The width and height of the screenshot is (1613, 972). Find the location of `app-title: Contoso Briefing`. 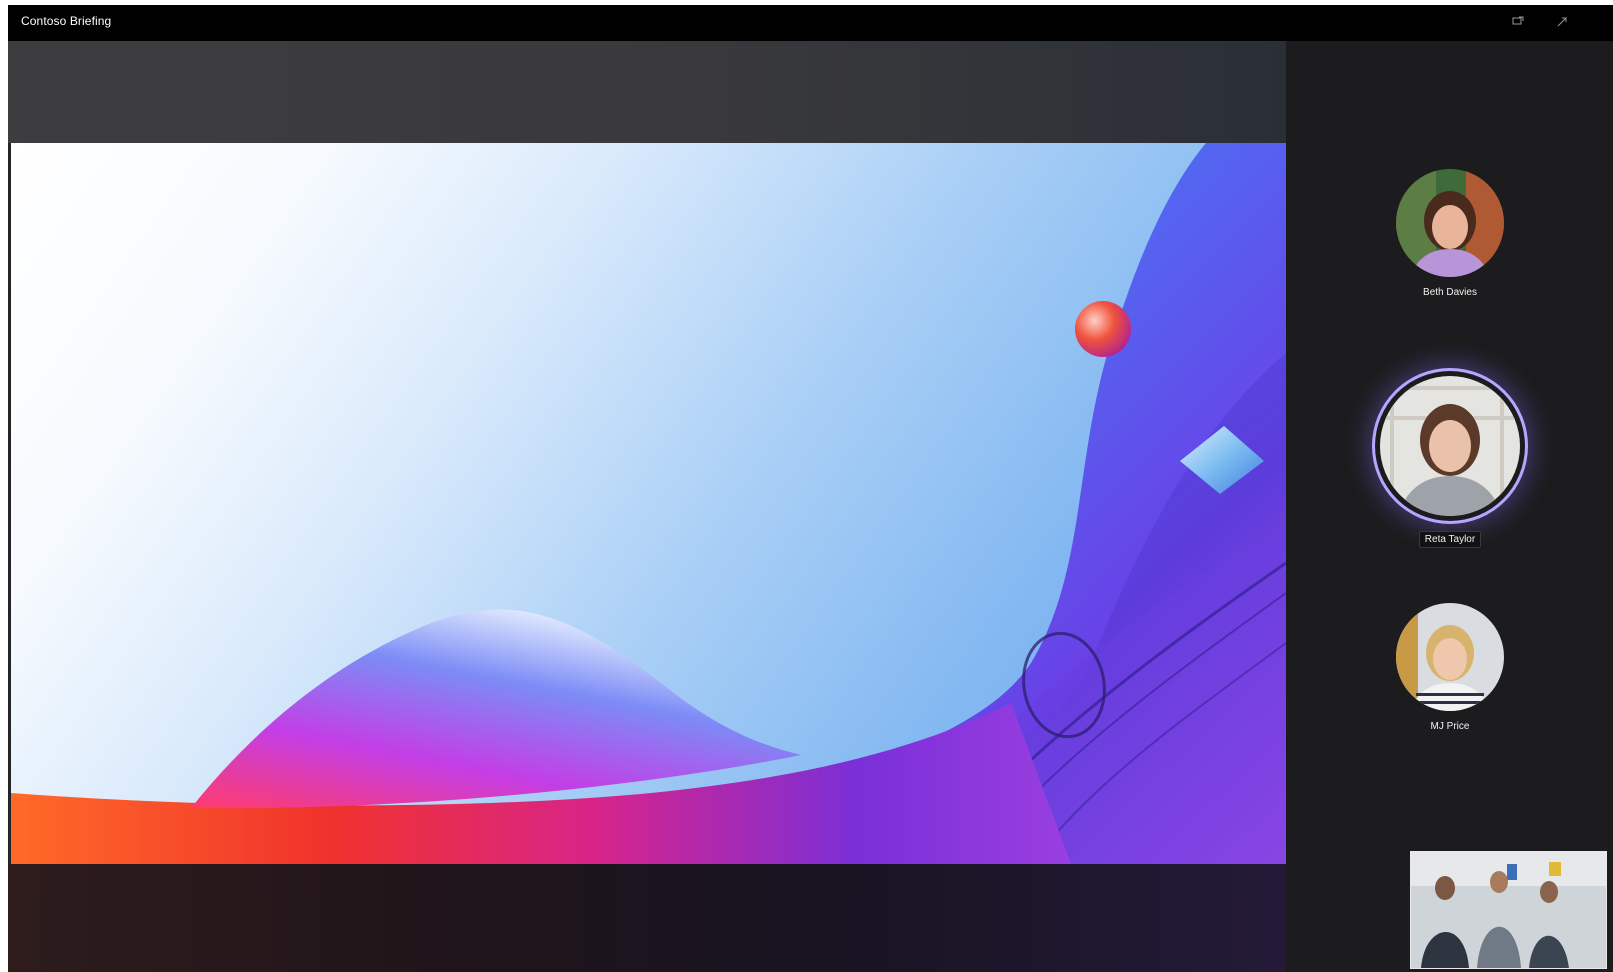

app-title: Contoso Briefing is located at coordinates (66, 21).